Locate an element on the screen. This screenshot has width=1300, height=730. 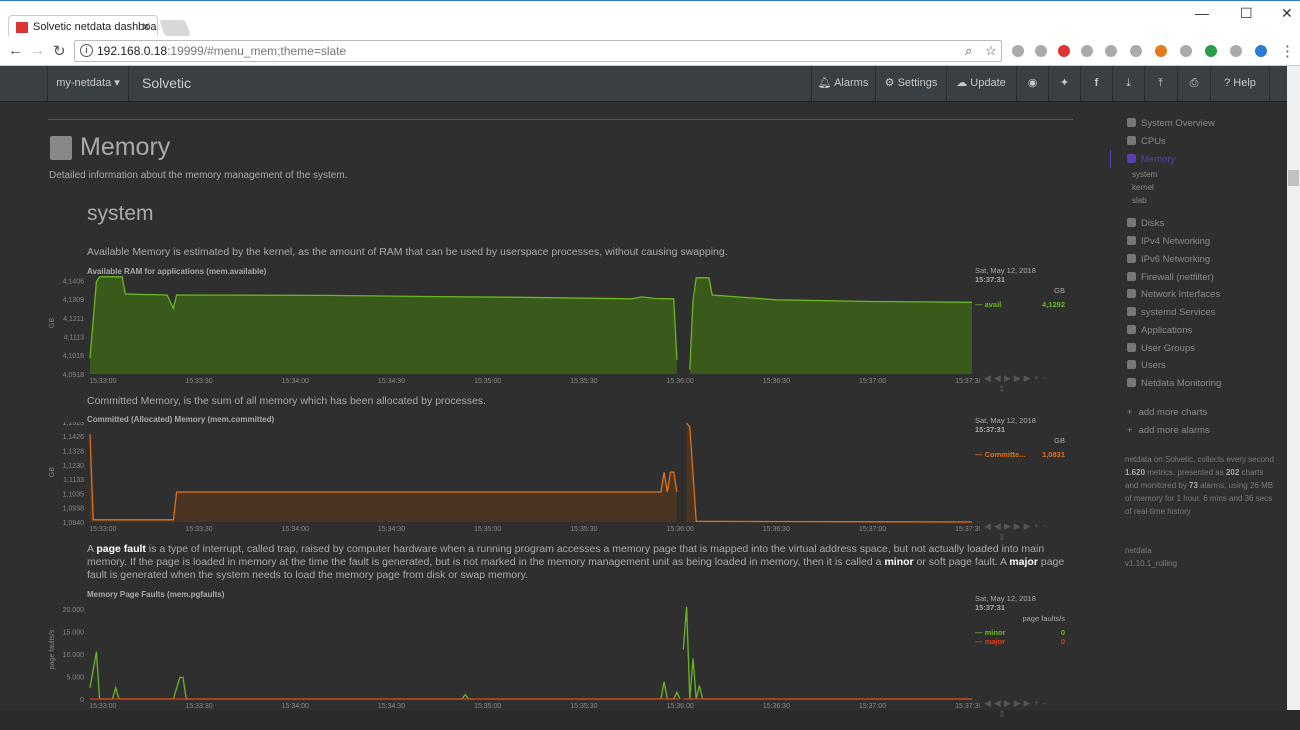
sidebar-item-network-interfaces: Network Interfaces is located at coordinates (1173, 294).